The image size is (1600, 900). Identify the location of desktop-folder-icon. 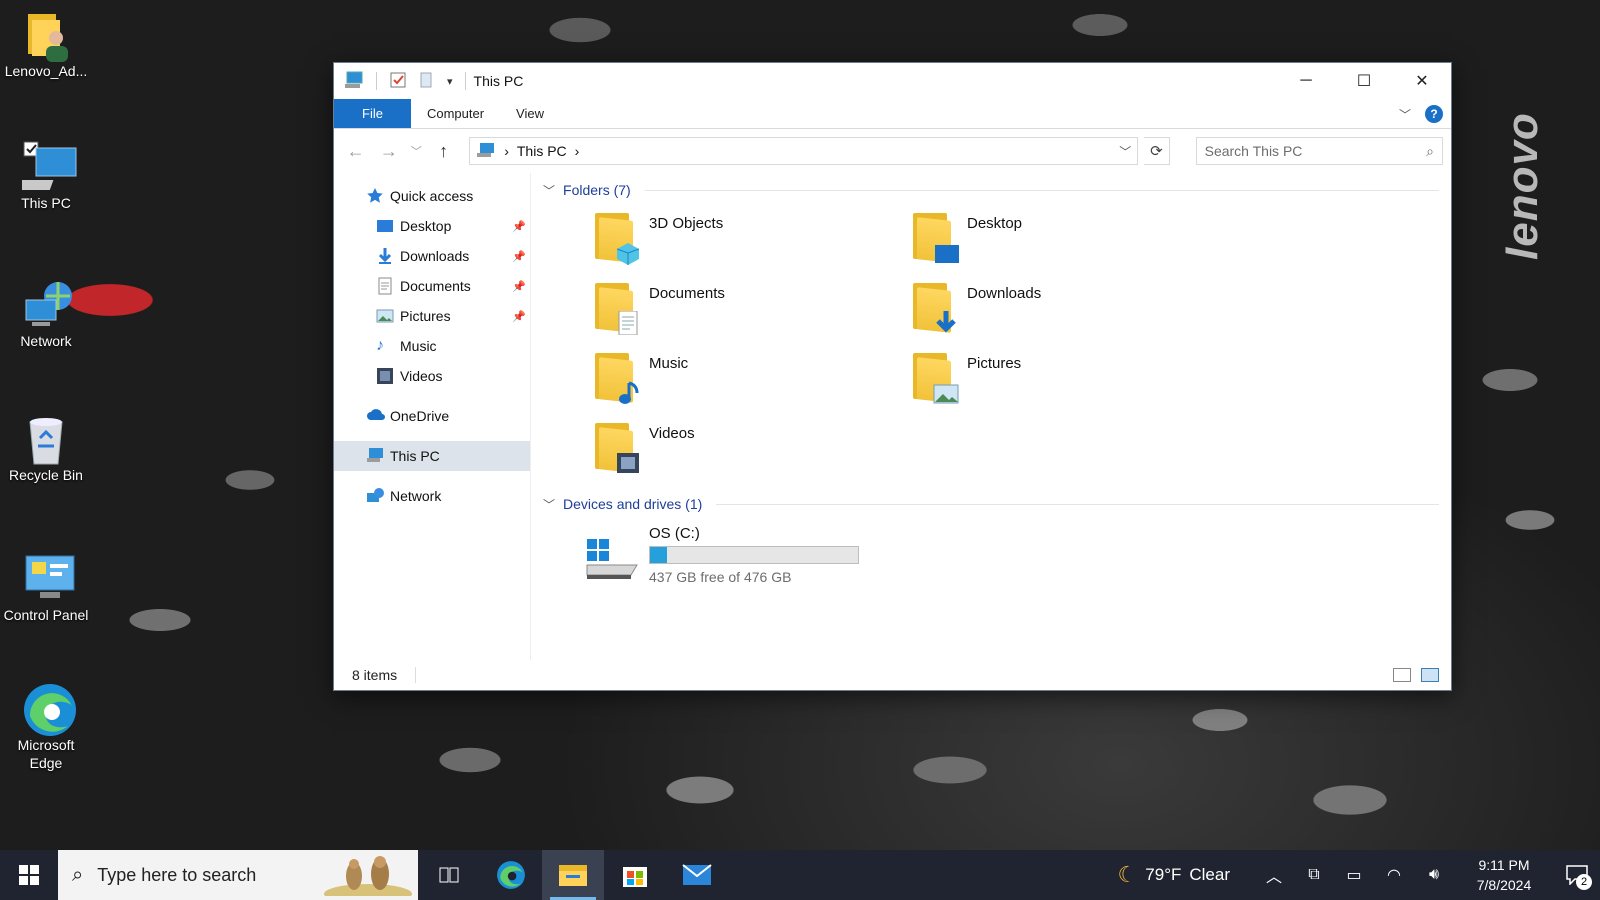
(935, 237).